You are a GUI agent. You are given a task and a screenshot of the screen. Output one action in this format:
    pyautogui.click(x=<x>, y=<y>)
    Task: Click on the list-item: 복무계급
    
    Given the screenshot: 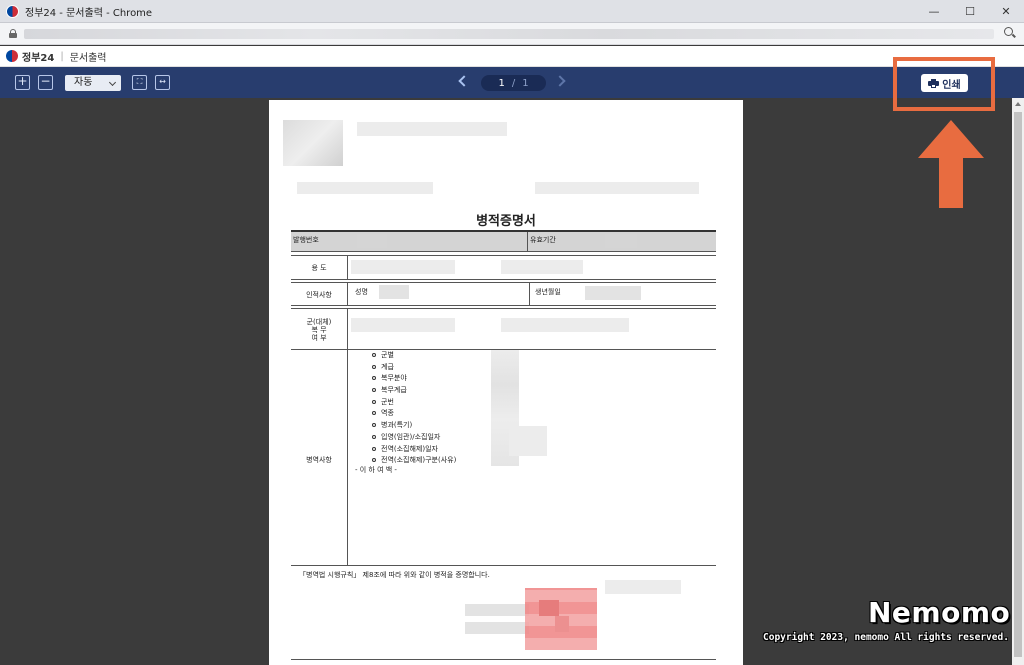 What is the action you would take?
    pyautogui.click(x=414, y=391)
    